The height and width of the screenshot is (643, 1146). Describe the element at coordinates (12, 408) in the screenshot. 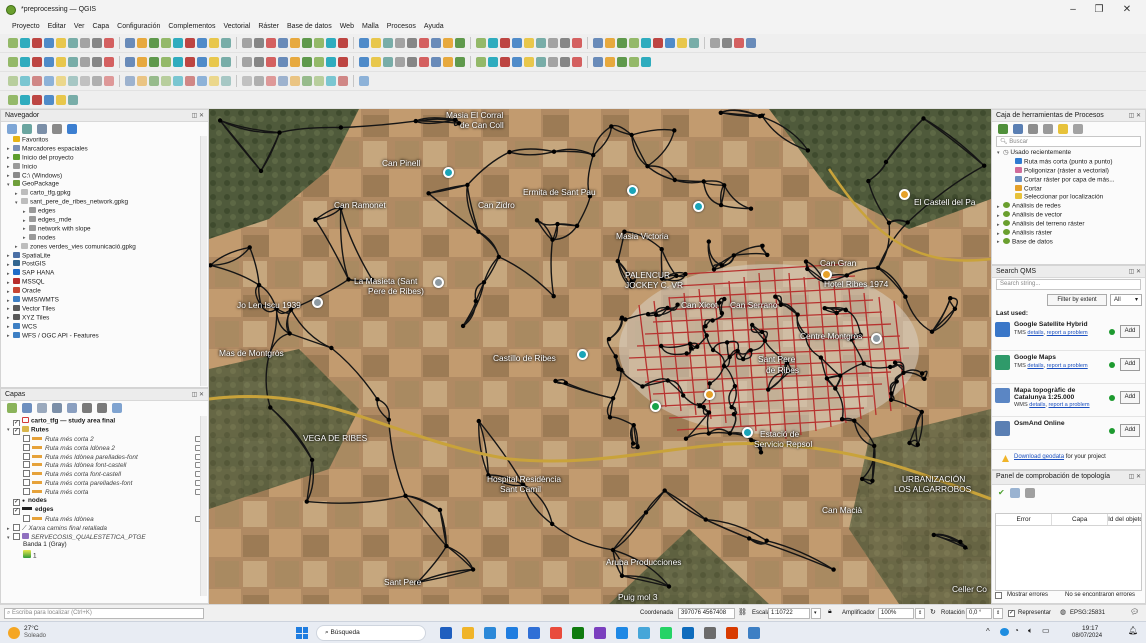

I see `style-icon` at that location.